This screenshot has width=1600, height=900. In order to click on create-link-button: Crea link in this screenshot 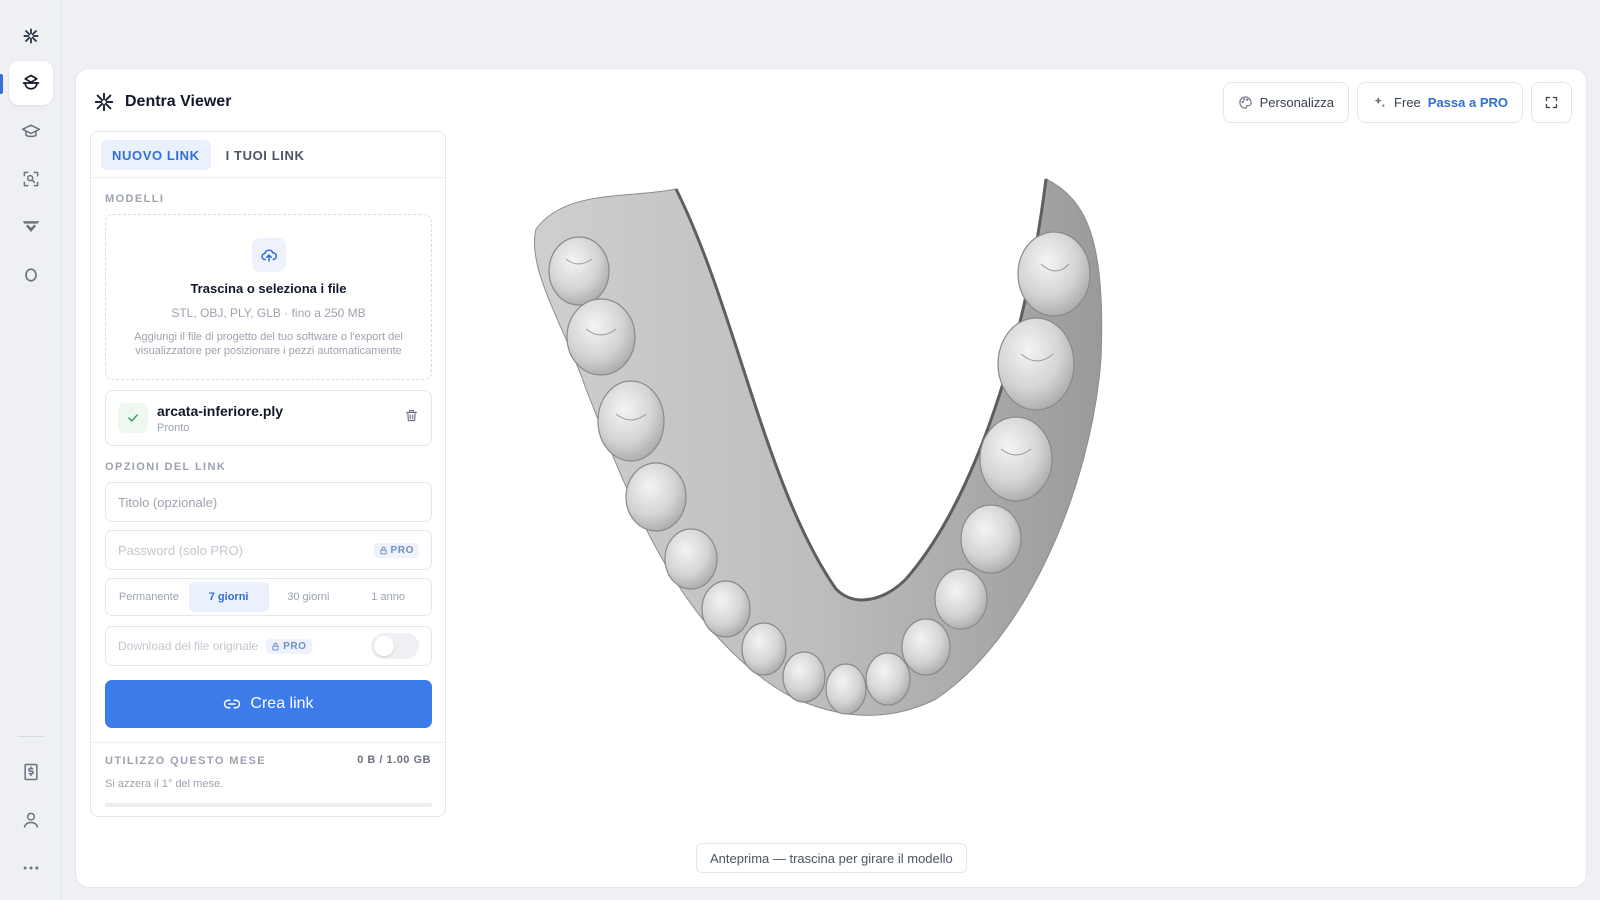, I will do `click(268, 704)`.